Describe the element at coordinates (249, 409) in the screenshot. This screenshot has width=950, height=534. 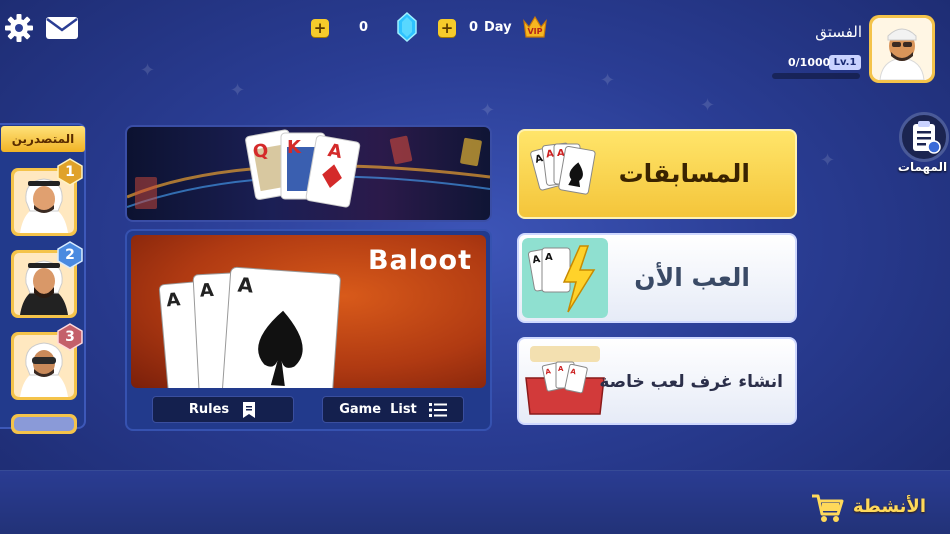
I see `bookmark-icon` at that location.